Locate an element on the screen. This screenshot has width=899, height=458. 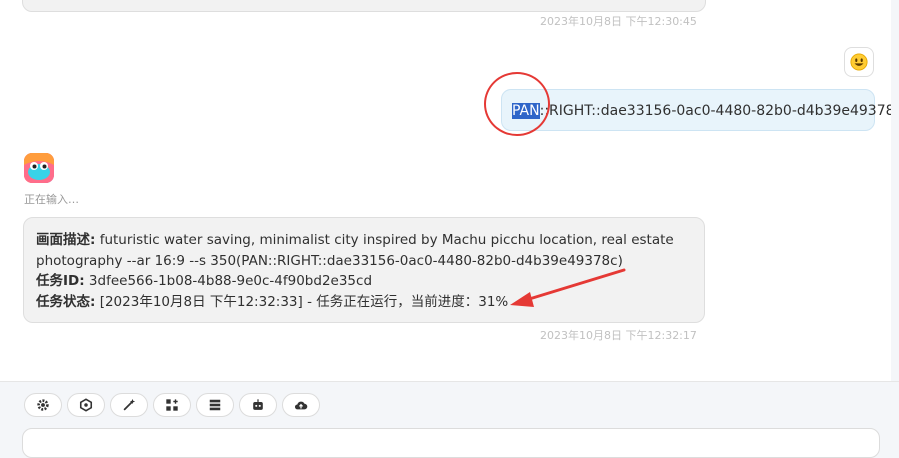
bot-face-icon is located at coordinates (39, 168).